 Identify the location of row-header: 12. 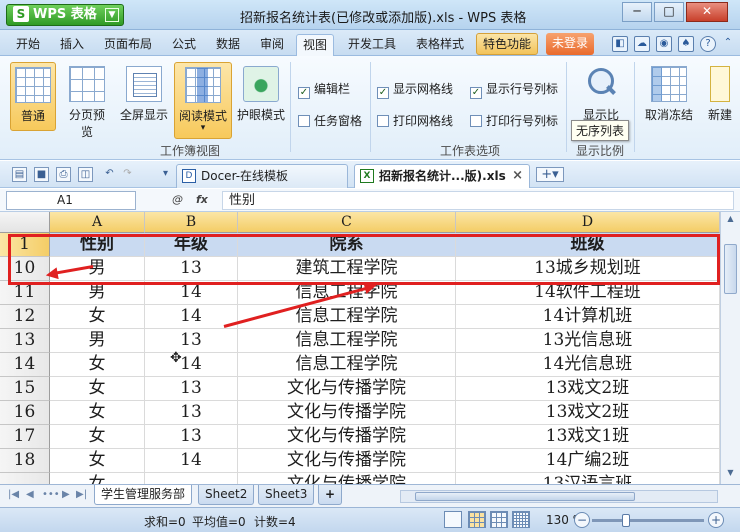
(25, 317).